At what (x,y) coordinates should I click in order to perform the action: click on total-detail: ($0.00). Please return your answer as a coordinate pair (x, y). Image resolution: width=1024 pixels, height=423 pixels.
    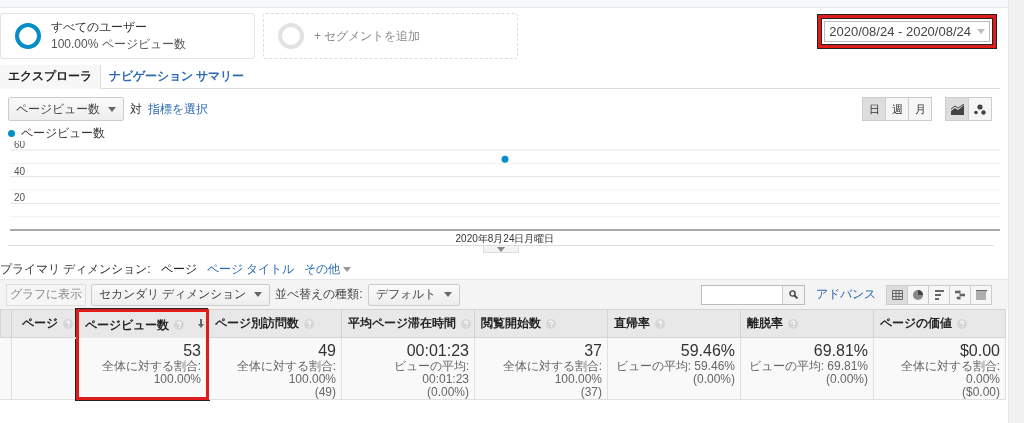
    Looking at the image, I should click on (980, 392).